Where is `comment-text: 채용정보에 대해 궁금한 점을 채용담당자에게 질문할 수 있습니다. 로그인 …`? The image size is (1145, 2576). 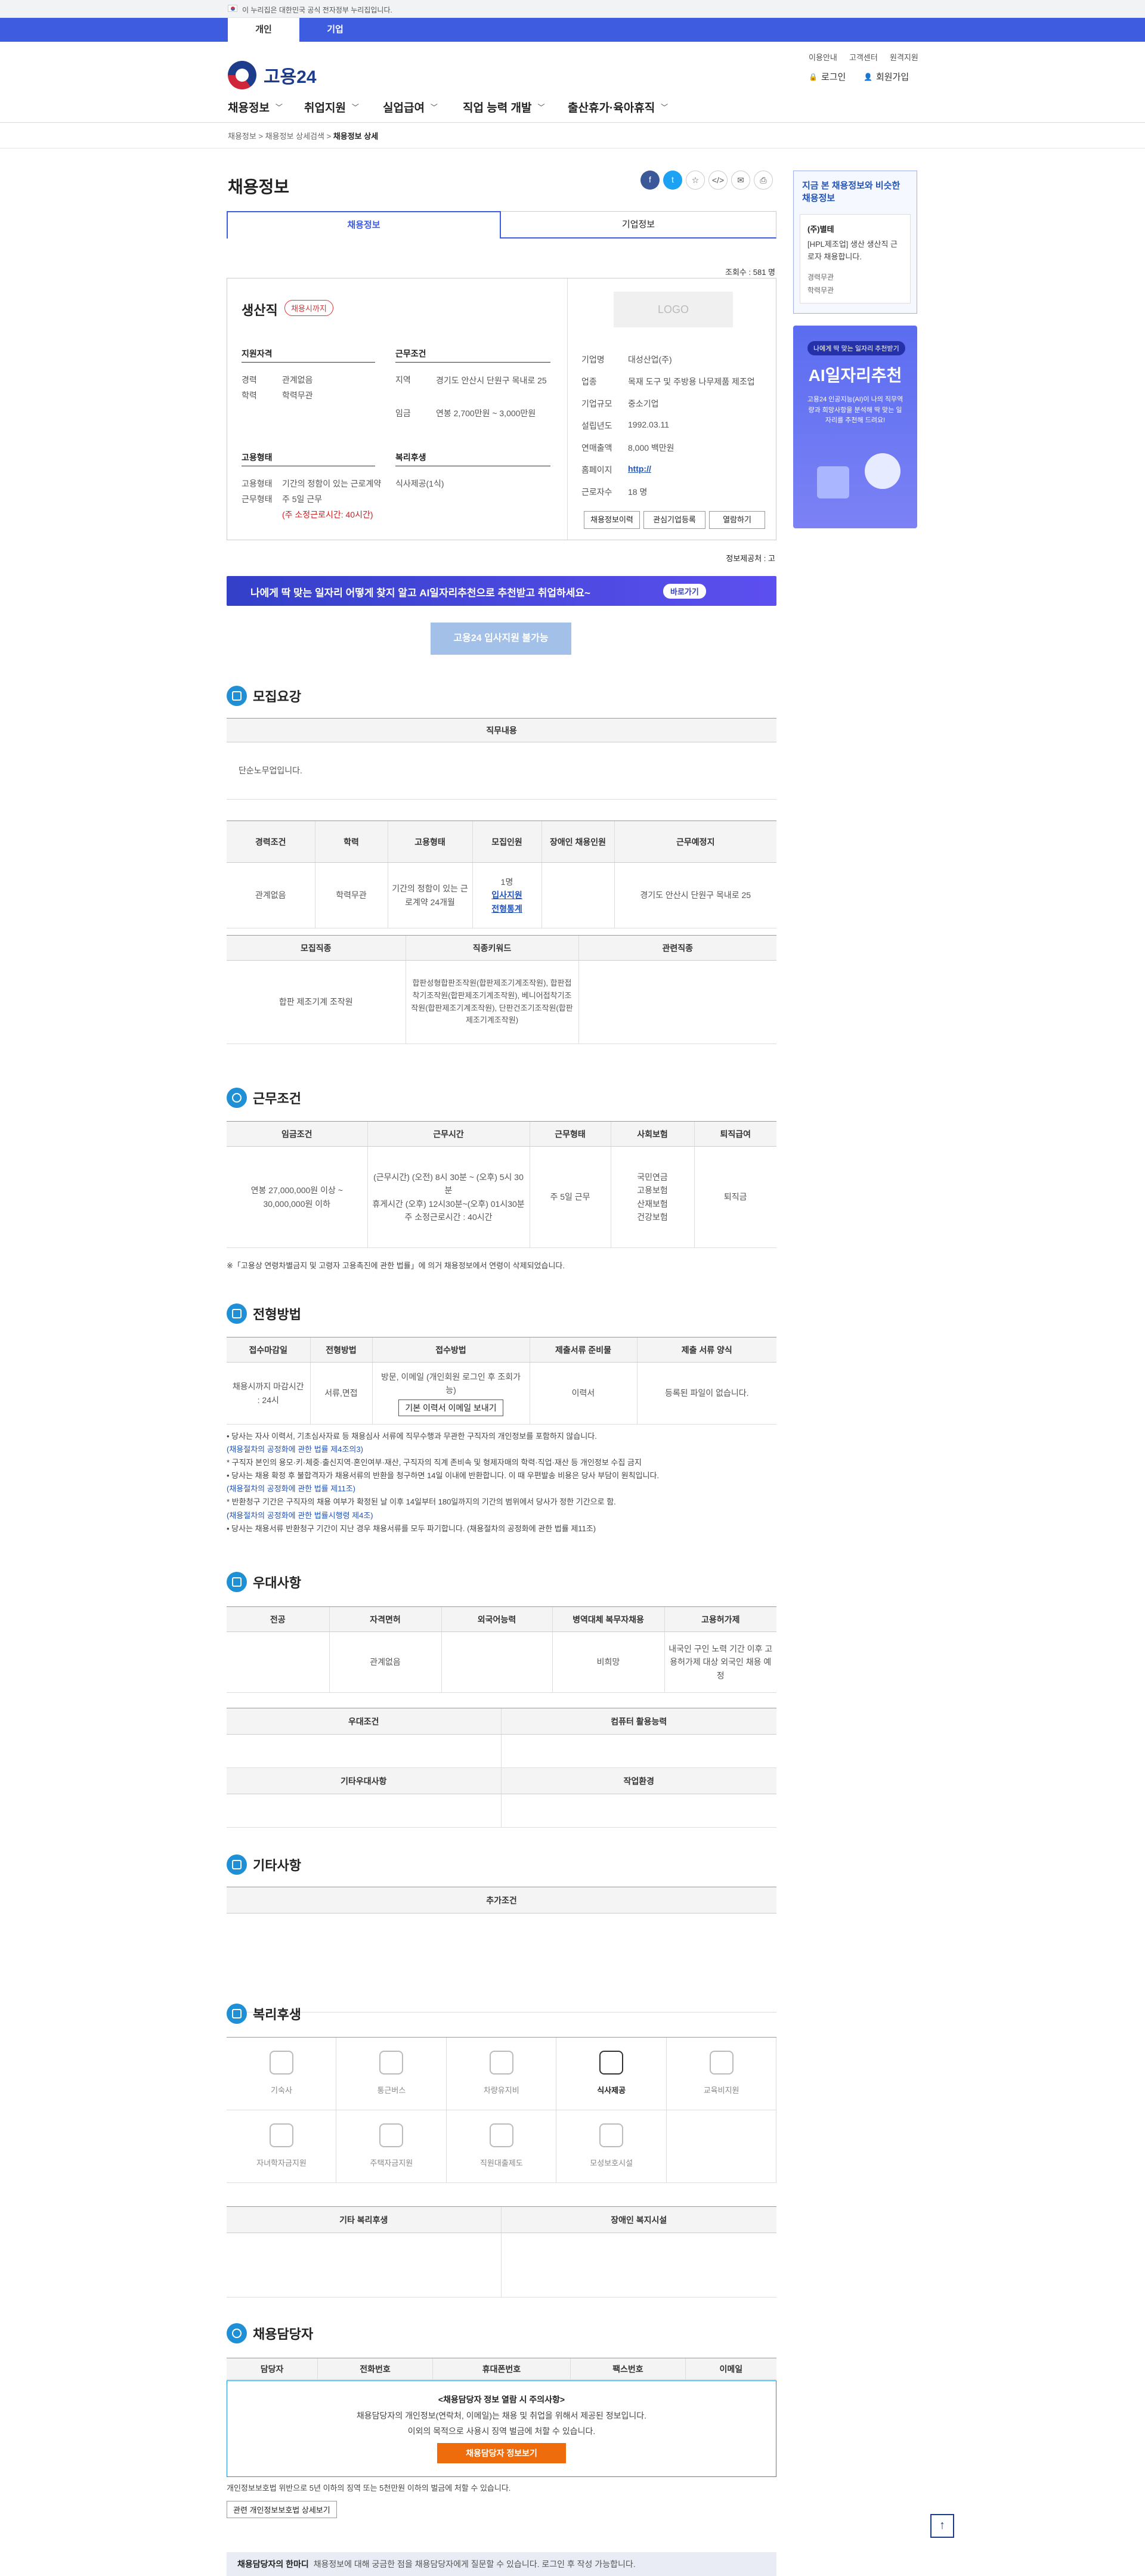 comment-text: 채용정보에 대해 궁금한 점을 채용담당자에게 질문할 수 있습니다. 로그인 … is located at coordinates (474, 2564).